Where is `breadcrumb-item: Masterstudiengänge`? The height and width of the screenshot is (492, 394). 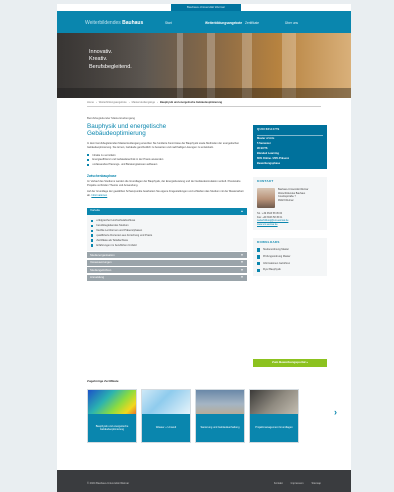
breadcrumb-item: Masterstudiengänge is located at coordinates (144, 102).